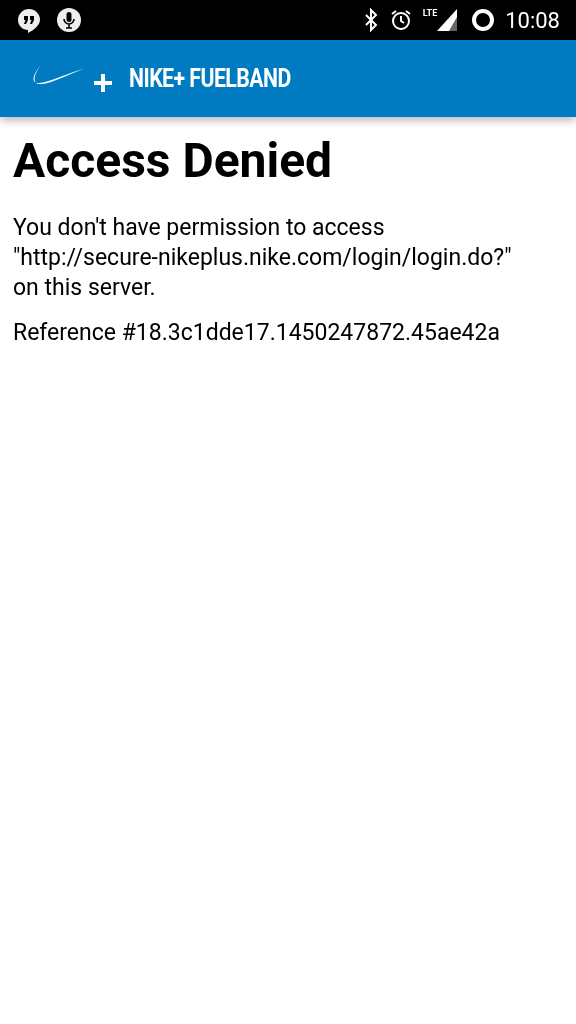  Describe the element at coordinates (173, 161) in the screenshot. I see `page-heading: Access Denied` at that location.